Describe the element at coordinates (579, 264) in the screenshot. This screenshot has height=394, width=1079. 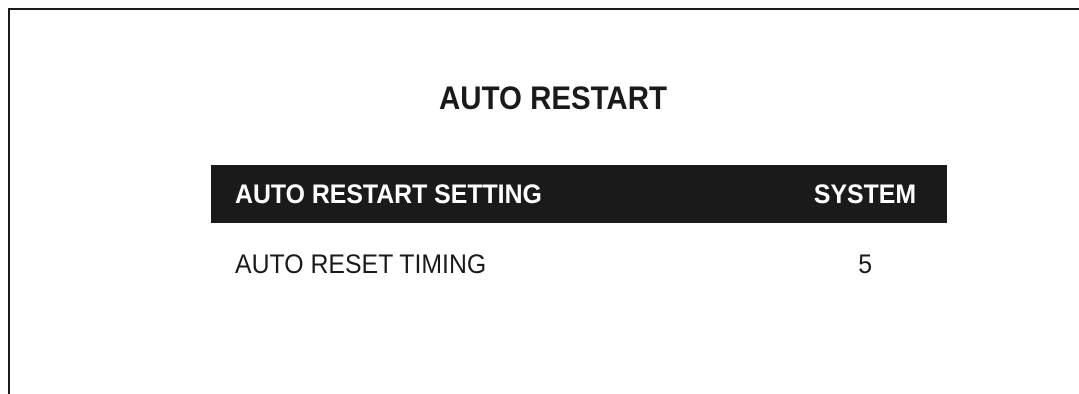
I see `menu-item-auto-reset-timing: AUTO RESET TIMING 5` at that location.